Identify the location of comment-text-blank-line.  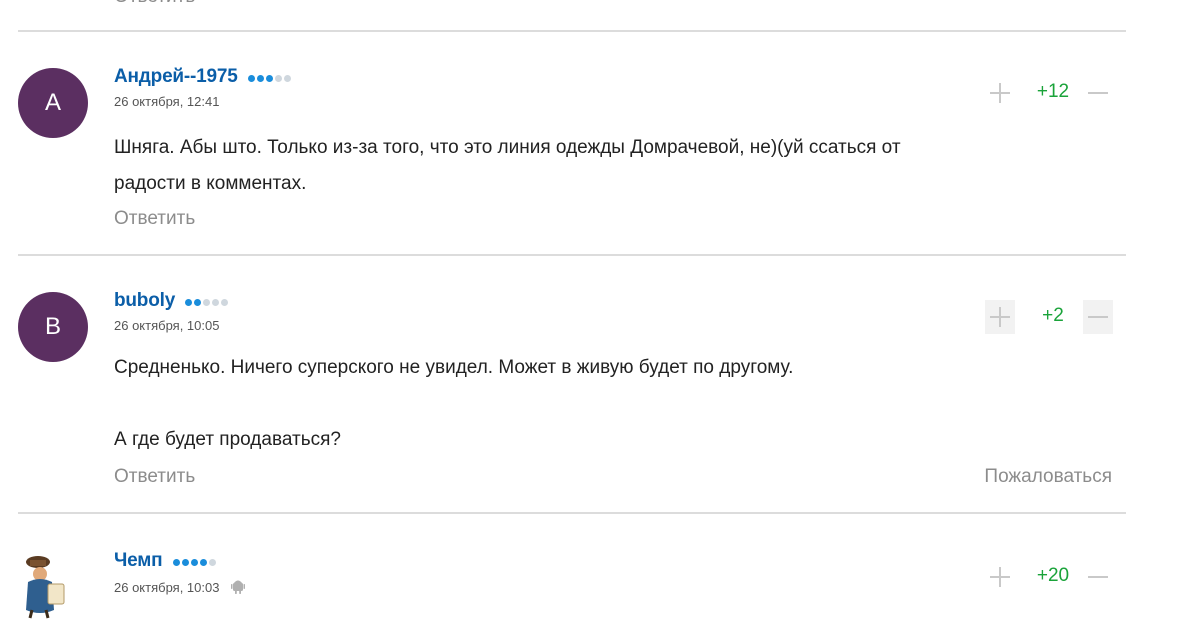
(594, 404).